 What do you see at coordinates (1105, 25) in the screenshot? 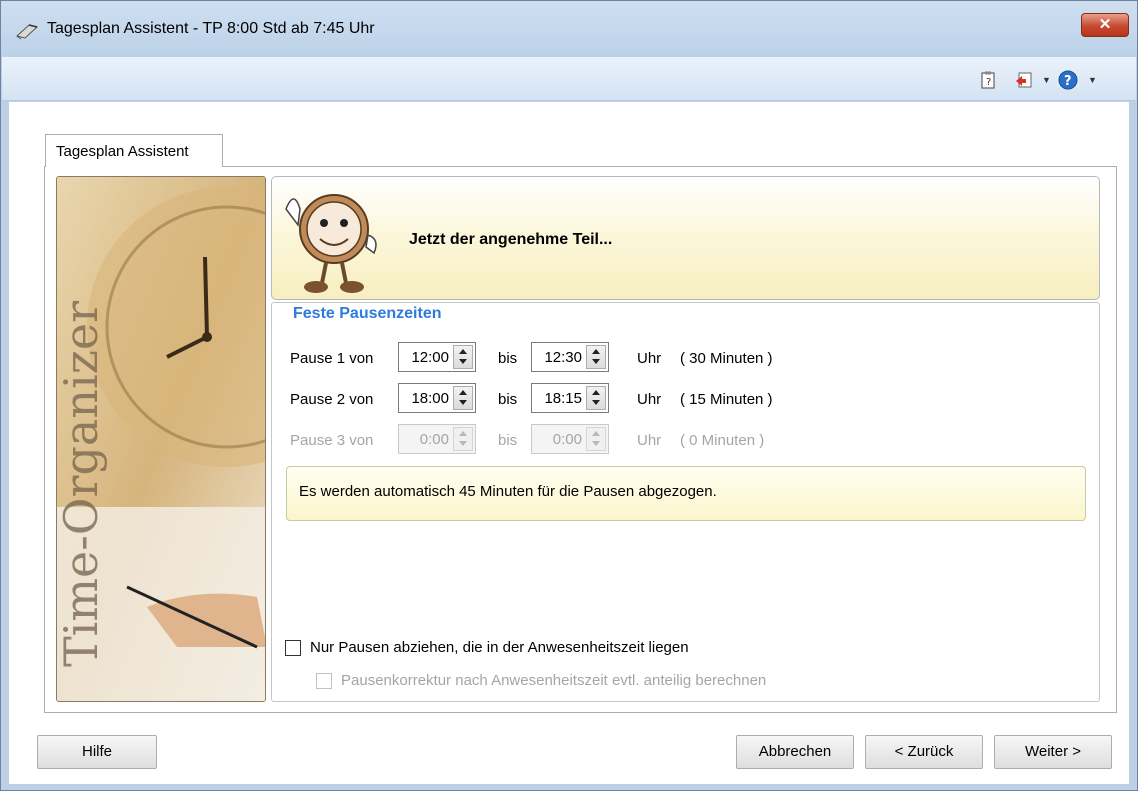
I see `close-button: ✕` at bounding box center [1105, 25].